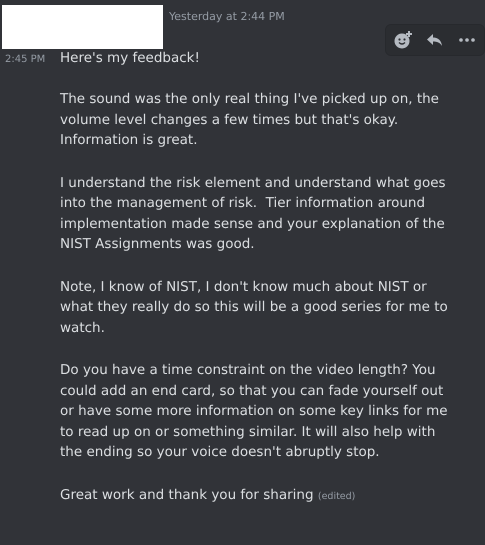 This screenshot has width=485, height=545. What do you see at coordinates (253, 213) in the screenshot?
I see `message-text: I understand the risk element and understand what goes into the management of risk. Tier information around implementation made sense and your explanation of the NIST Assignments was good.` at bounding box center [253, 213].